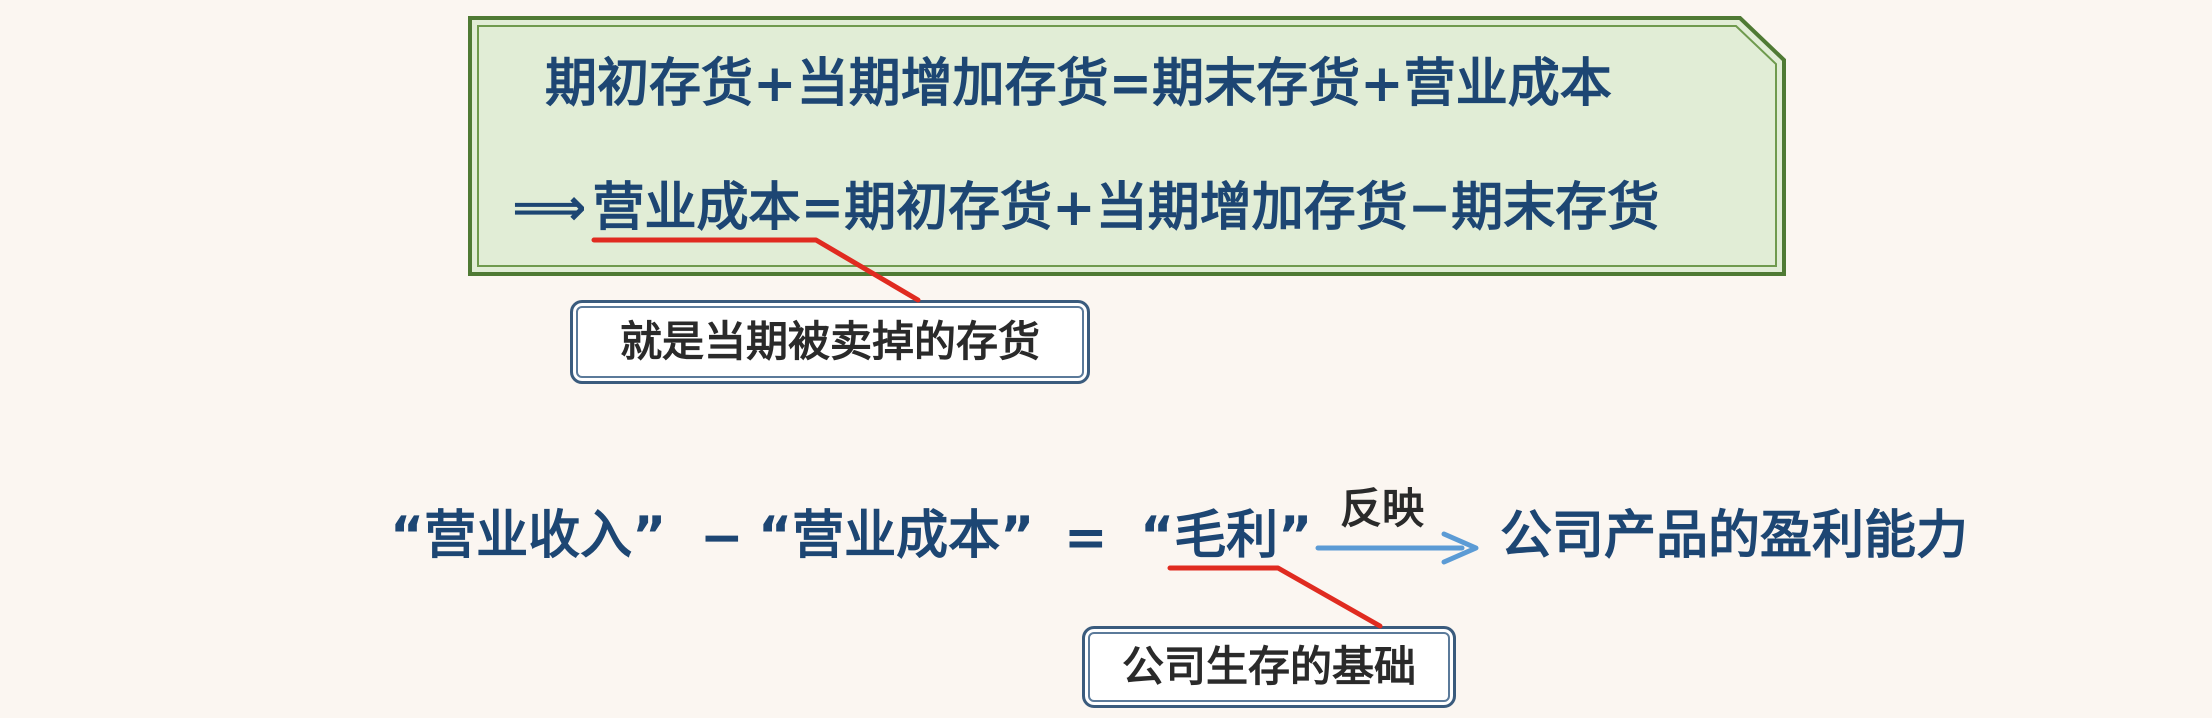  Describe the element at coordinates (1230, 208) in the screenshot. I see `formula-line-2-rest: =期初存货+当期增加存货−期末存货` at that location.